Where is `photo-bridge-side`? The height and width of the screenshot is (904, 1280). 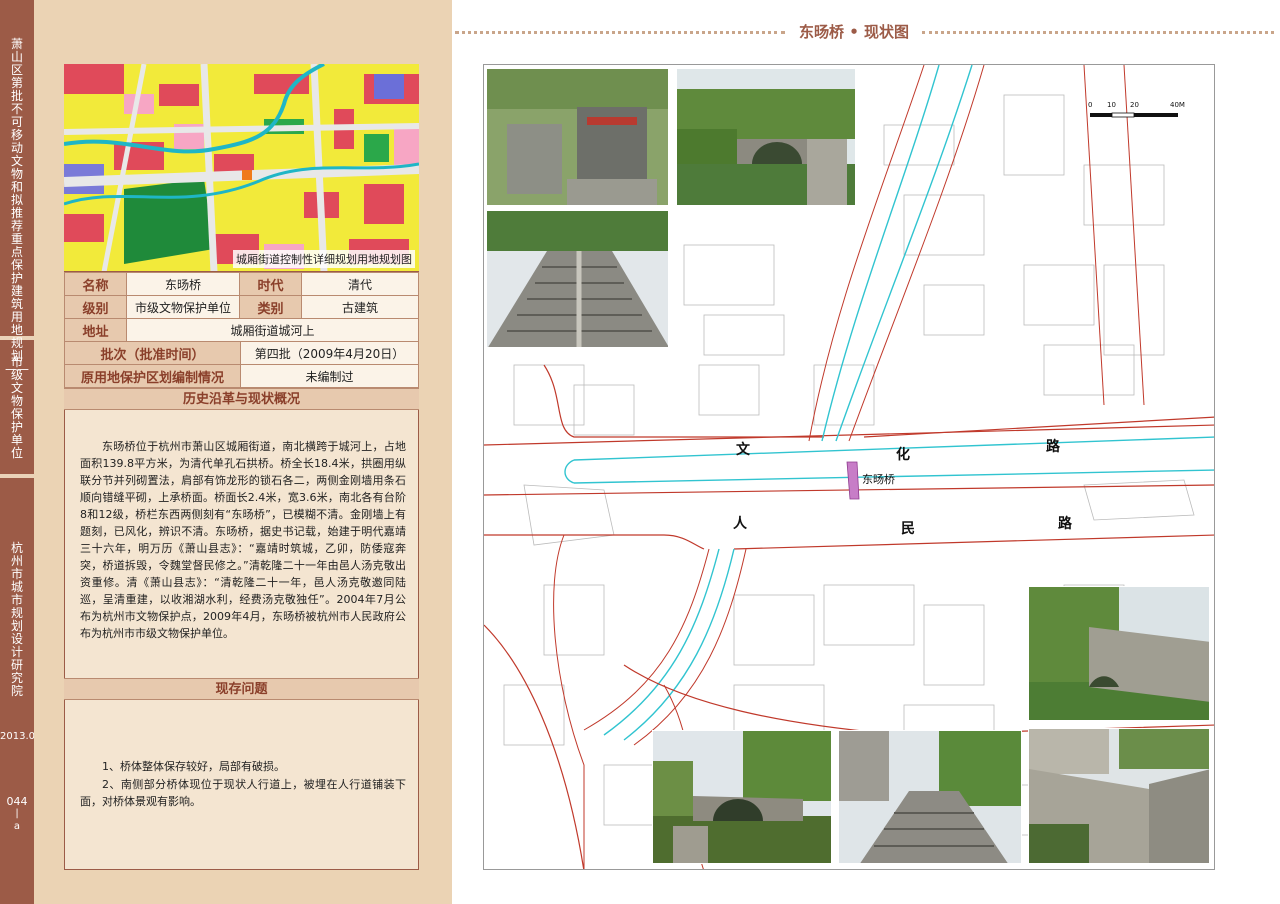
photo-bridge-side is located at coordinates (1119, 653).